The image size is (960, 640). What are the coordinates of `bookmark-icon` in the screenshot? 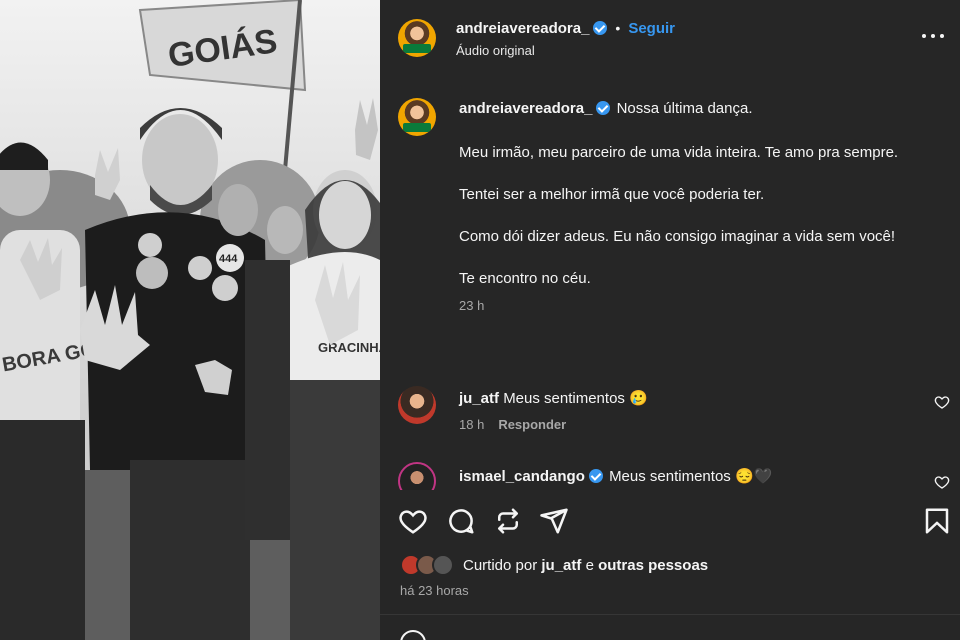 It's located at (937, 521).